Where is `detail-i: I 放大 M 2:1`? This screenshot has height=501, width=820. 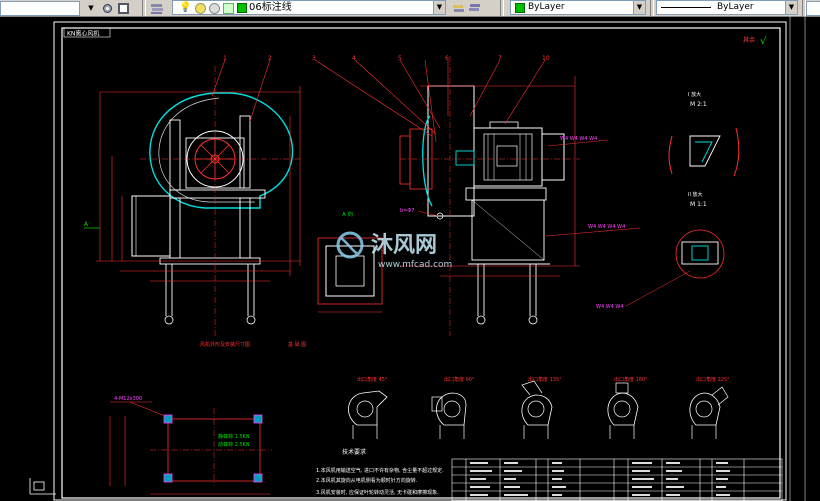
detail-i: I 放大 M 2:1 is located at coordinates (704, 134).